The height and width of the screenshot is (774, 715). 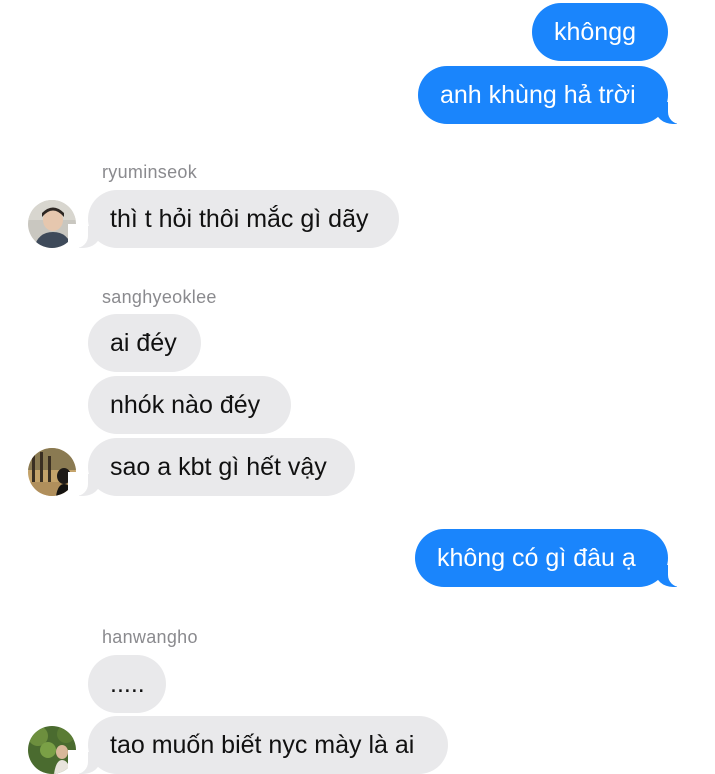 I want to click on received-message-bubble: thì t hỏi thôi mắc gì dãy, so click(x=233, y=219).